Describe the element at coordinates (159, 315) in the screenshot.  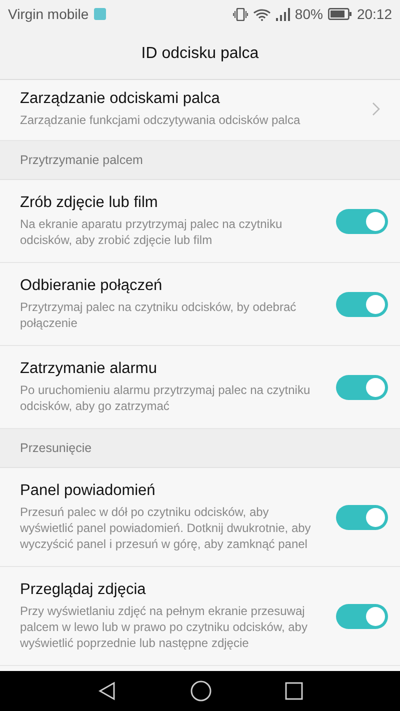
I see `item-description: Przytrzymaj palec na czytniku odcisków, by odebrać połączenie` at that location.